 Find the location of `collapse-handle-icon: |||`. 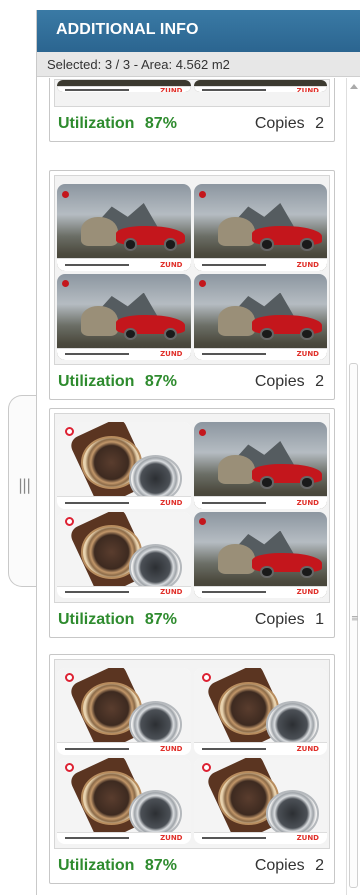

collapse-handle-icon: ||| is located at coordinates (24, 485).